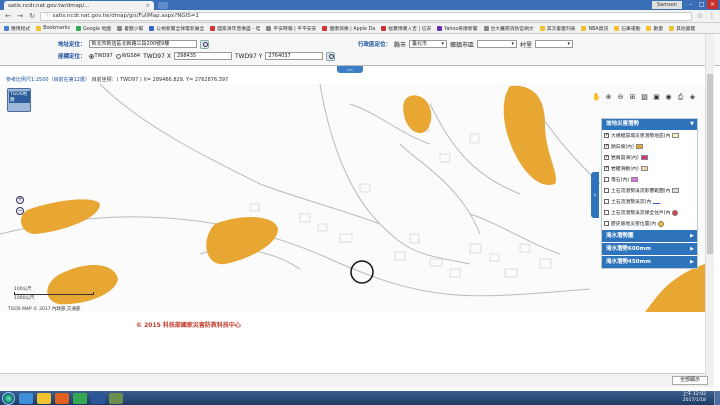 The height and width of the screenshot is (405, 720). I want to click on scroll-thumb, so click(710, 164).